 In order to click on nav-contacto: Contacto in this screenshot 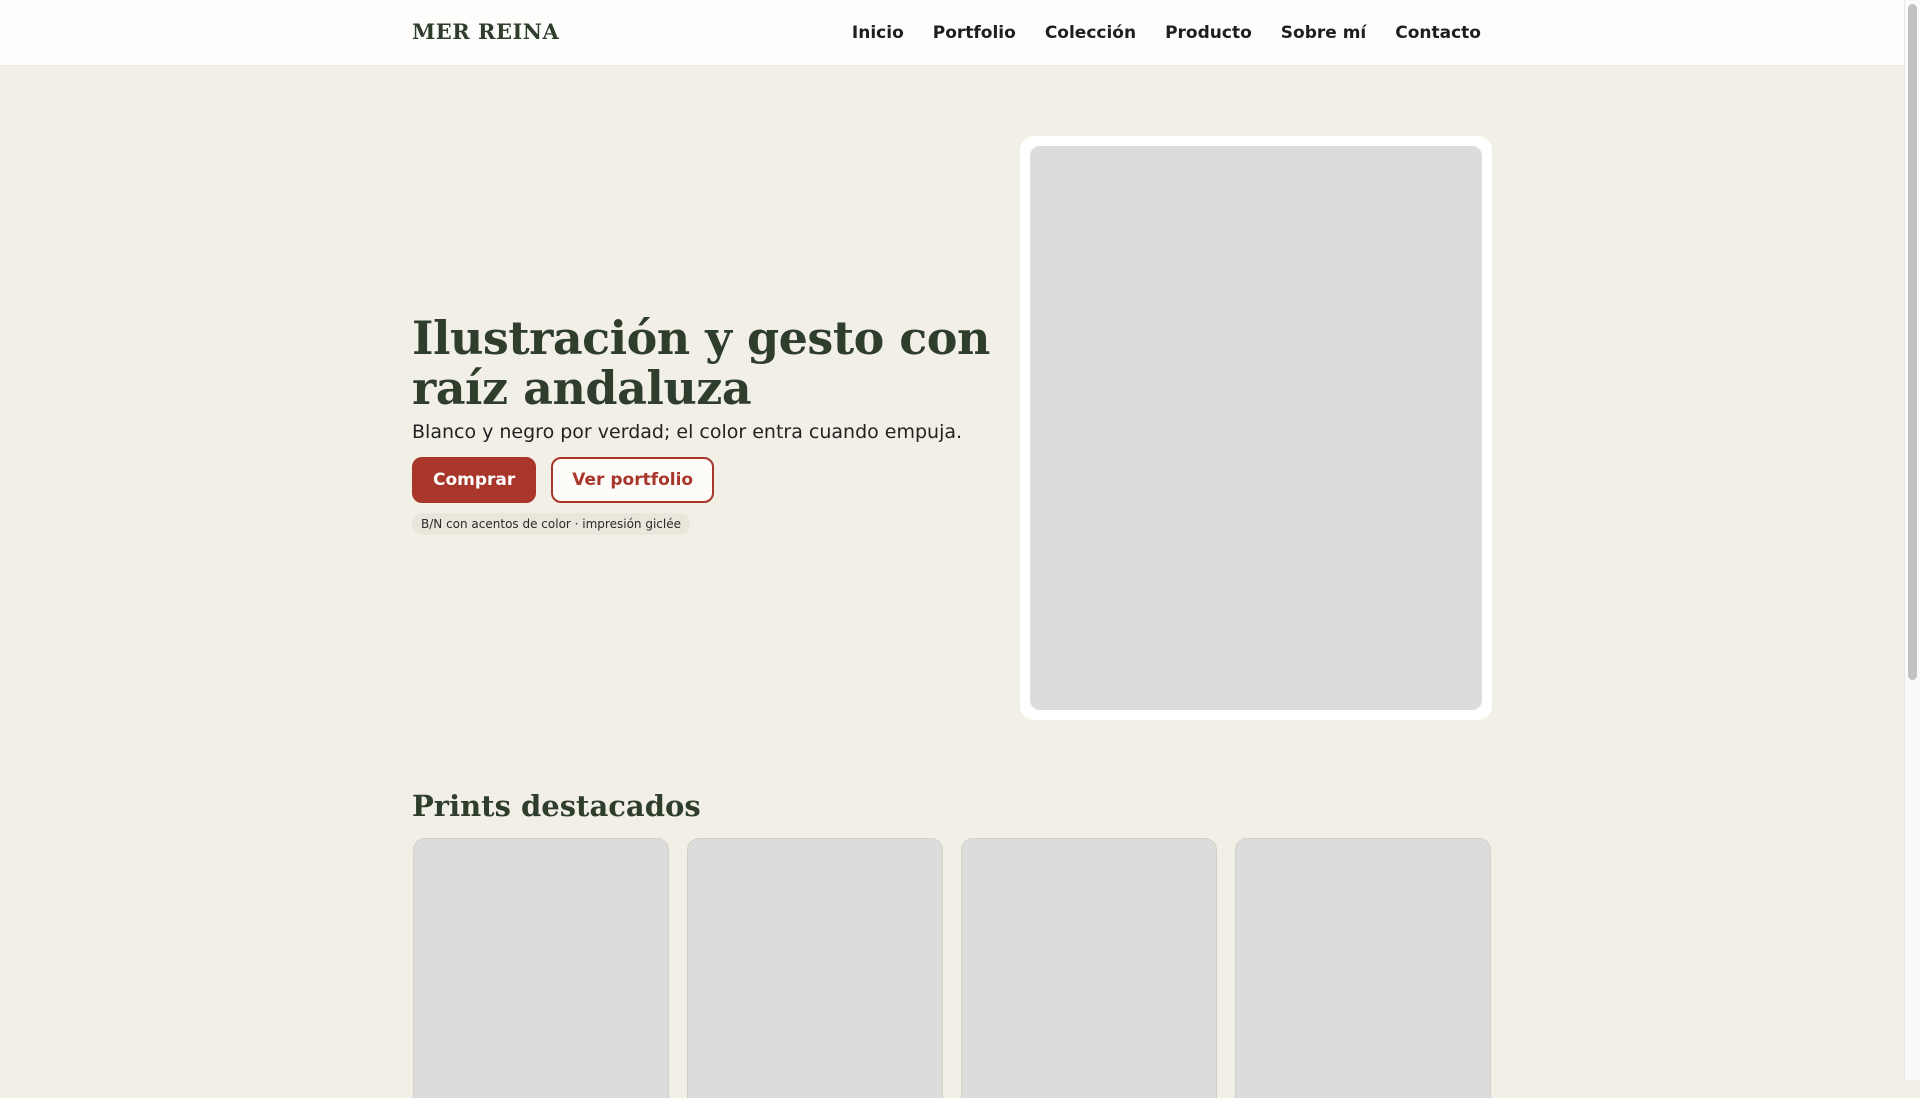, I will do `click(1438, 33)`.